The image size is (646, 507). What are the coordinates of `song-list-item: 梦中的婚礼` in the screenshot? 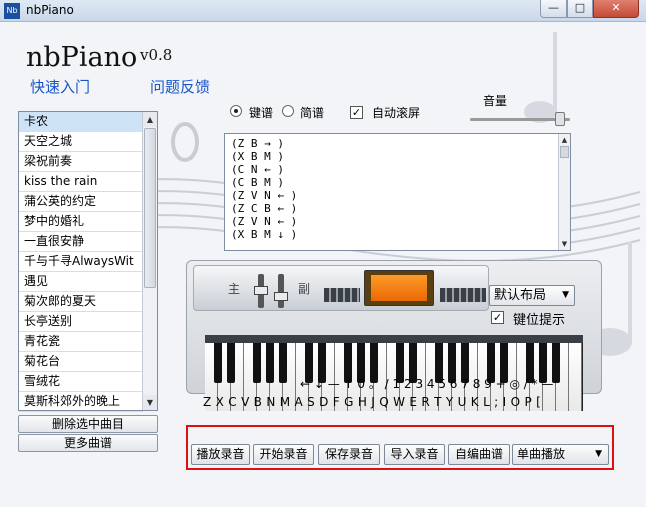 It's located at (81, 222).